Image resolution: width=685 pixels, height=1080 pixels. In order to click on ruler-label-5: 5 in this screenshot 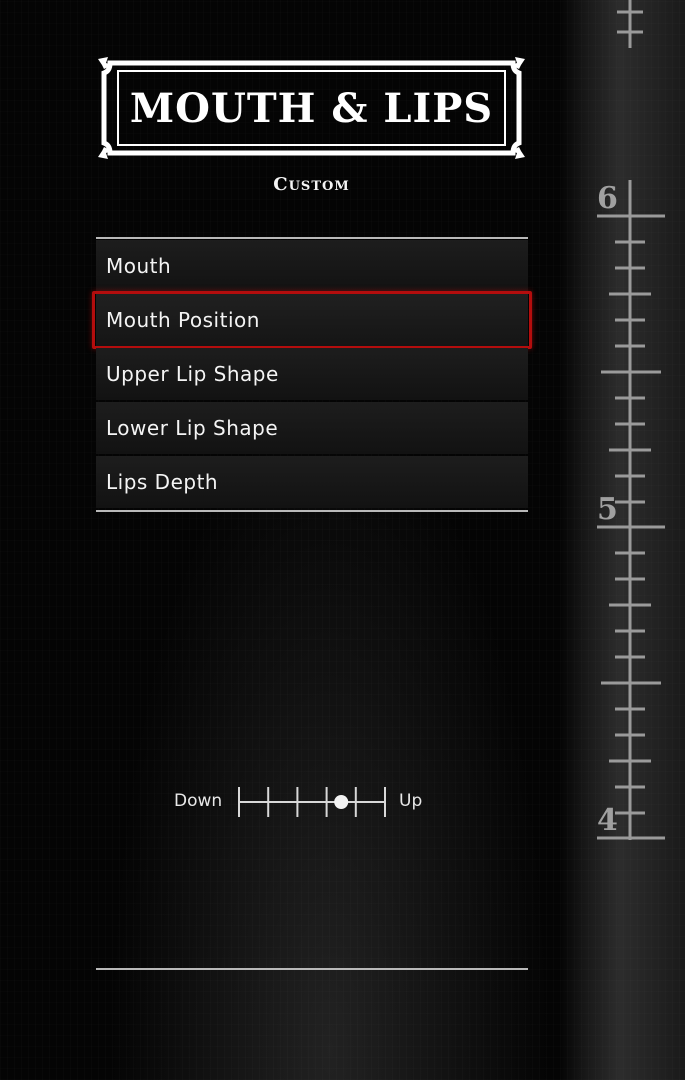, I will do `click(607, 509)`.